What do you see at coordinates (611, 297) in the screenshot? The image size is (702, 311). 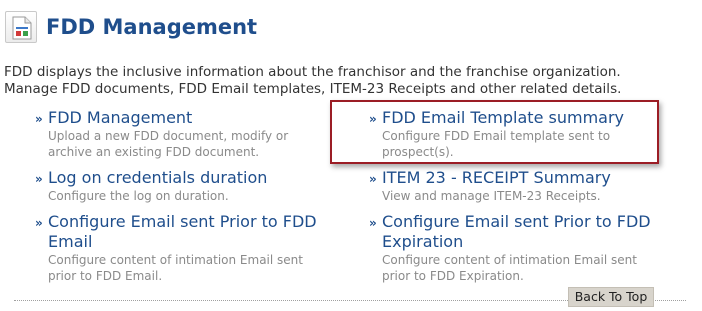 I see `back-to-top-button: Back To Top` at bounding box center [611, 297].